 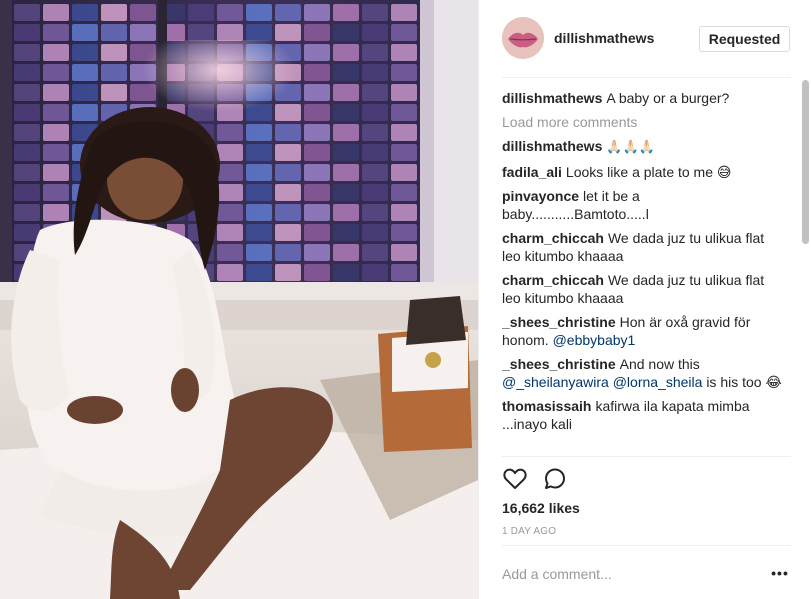 I want to click on post-timestamp: 1 DAY AGO, so click(x=529, y=531).